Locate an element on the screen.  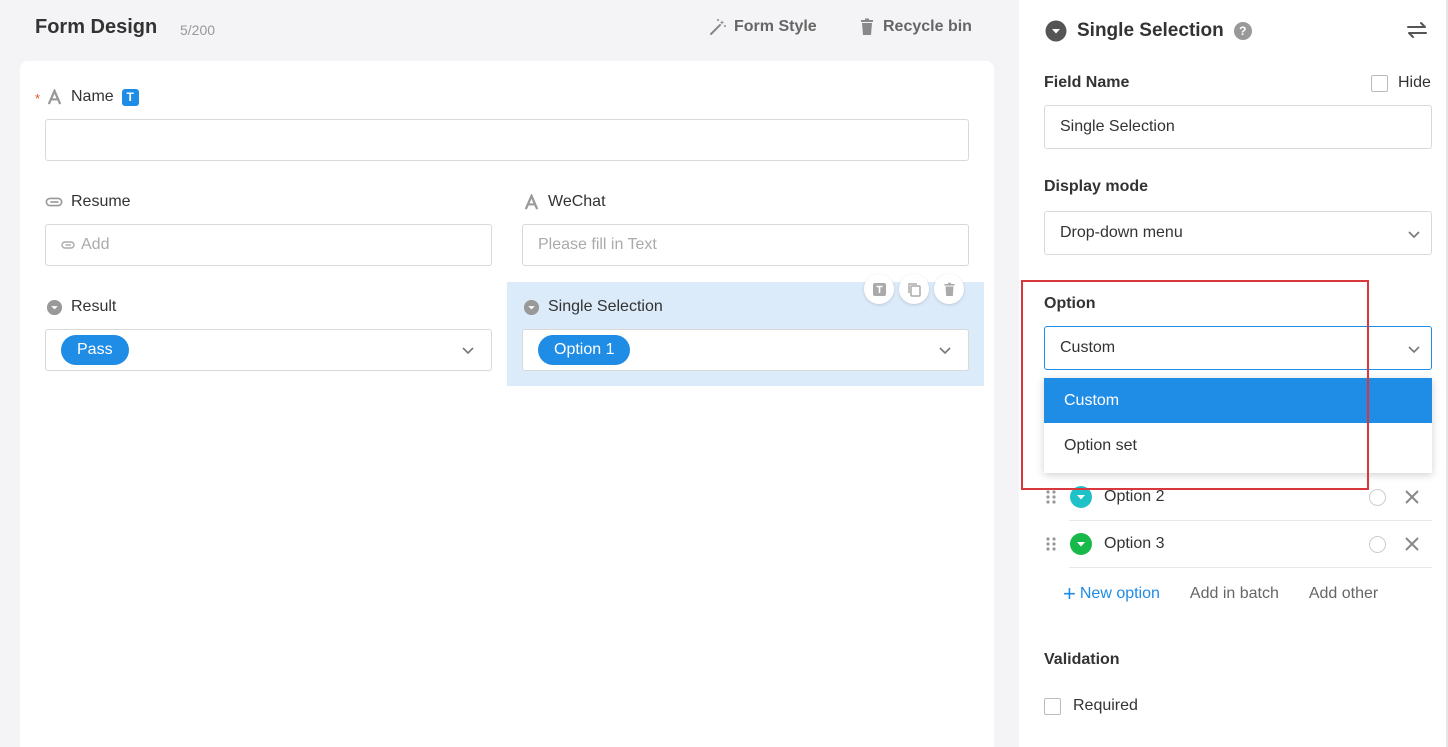
paperclip-icon is located at coordinates (54, 202).